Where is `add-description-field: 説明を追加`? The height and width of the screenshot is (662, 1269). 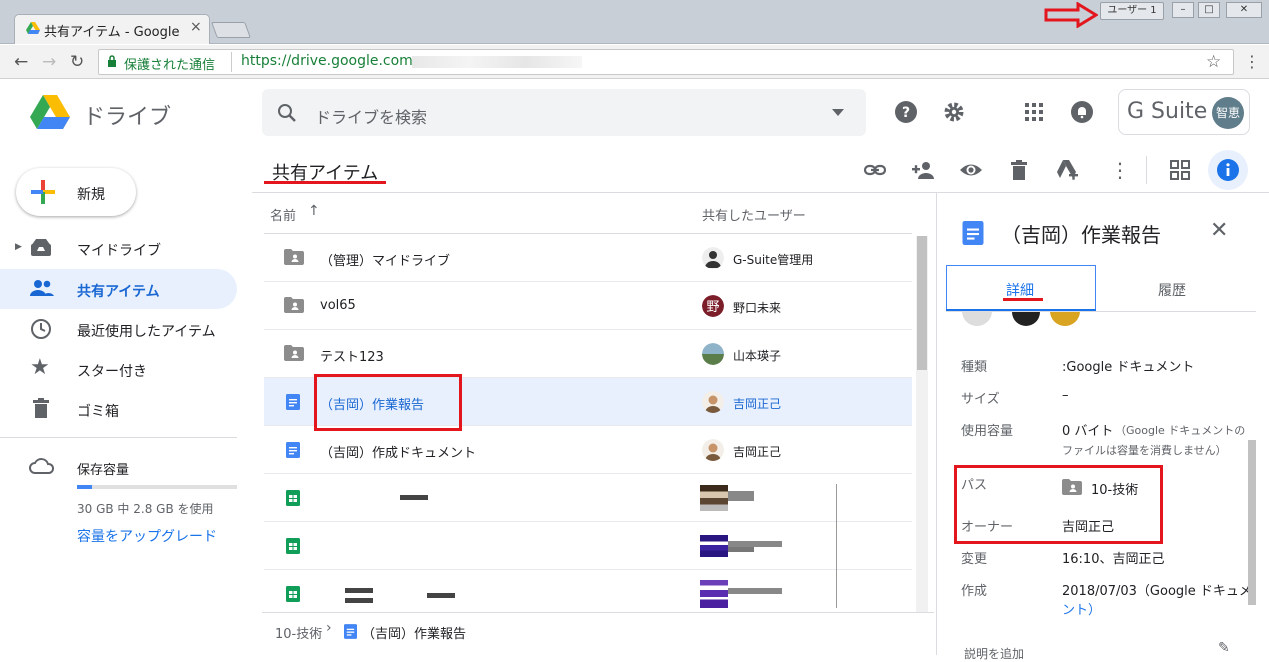 add-description-field: 説明を追加 is located at coordinates (994, 653).